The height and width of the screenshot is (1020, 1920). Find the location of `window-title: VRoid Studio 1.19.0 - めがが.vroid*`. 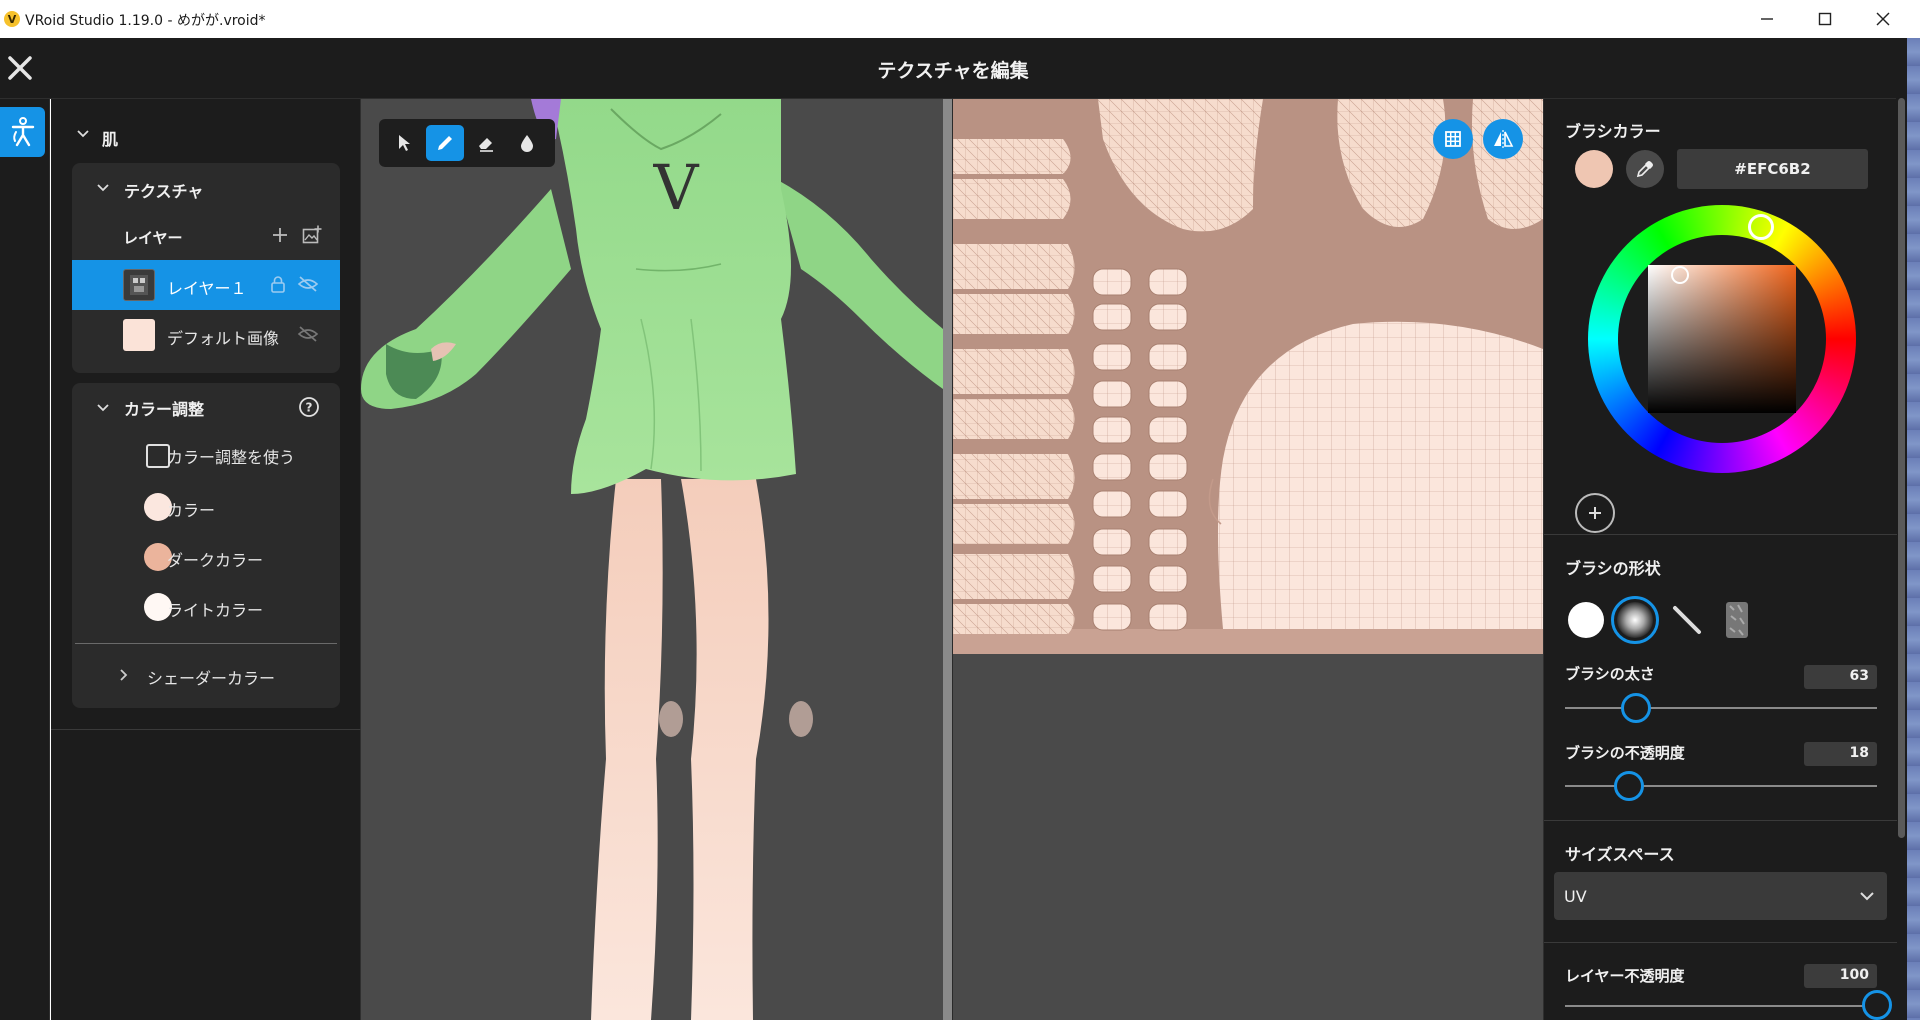

window-title: VRoid Studio 1.19.0 - めがが.vroid* is located at coordinates (145, 21).